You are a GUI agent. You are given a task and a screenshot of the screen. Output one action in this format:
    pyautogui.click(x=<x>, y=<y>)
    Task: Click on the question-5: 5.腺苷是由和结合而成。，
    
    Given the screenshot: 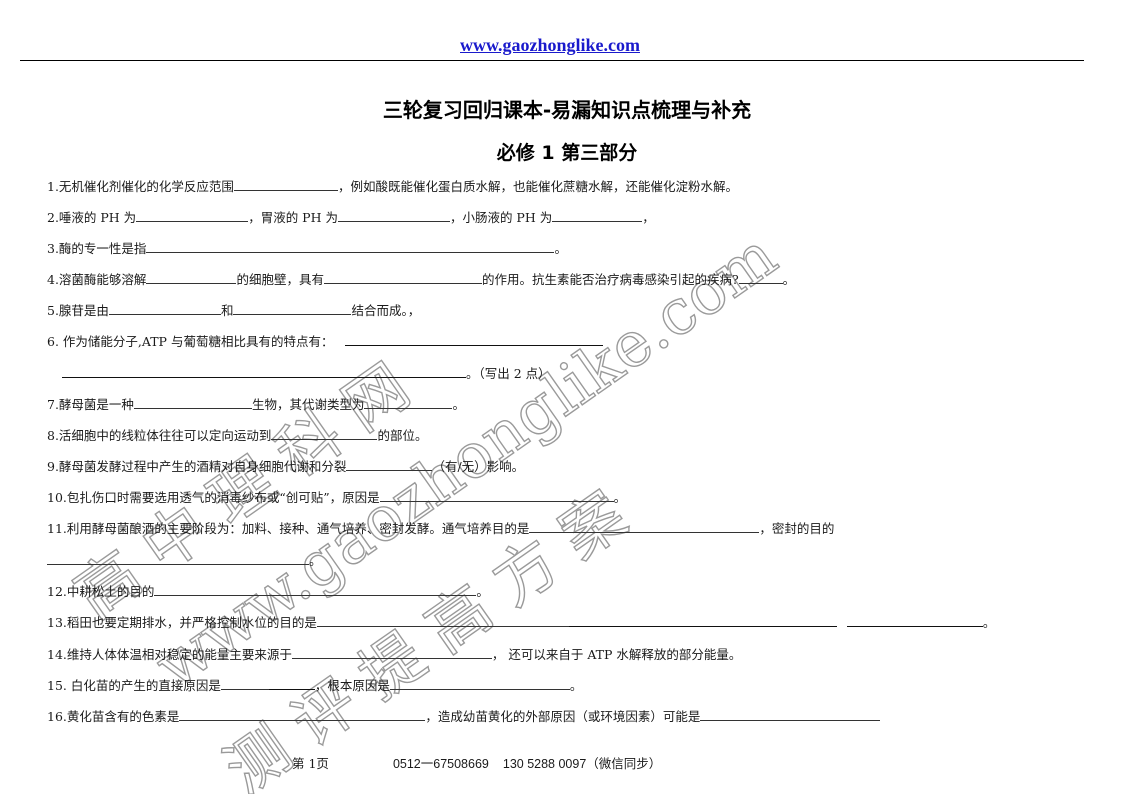 What is the action you would take?
    pyautogui.click(x=234, y=310)
    